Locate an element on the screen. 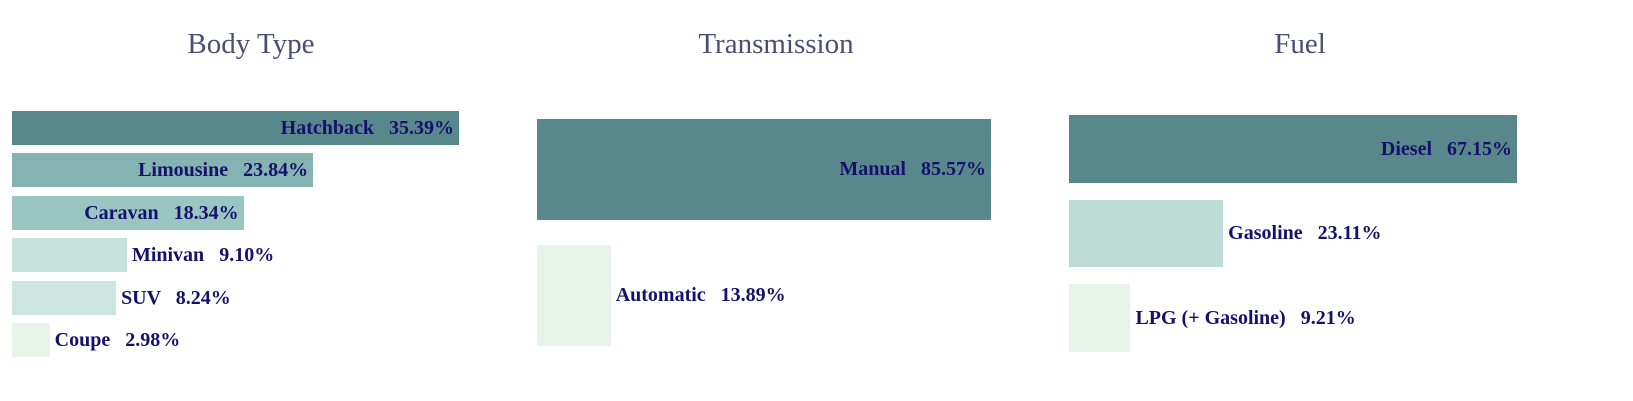  bar-label: Caravan 18.34% is located at coordinates (161, 213).